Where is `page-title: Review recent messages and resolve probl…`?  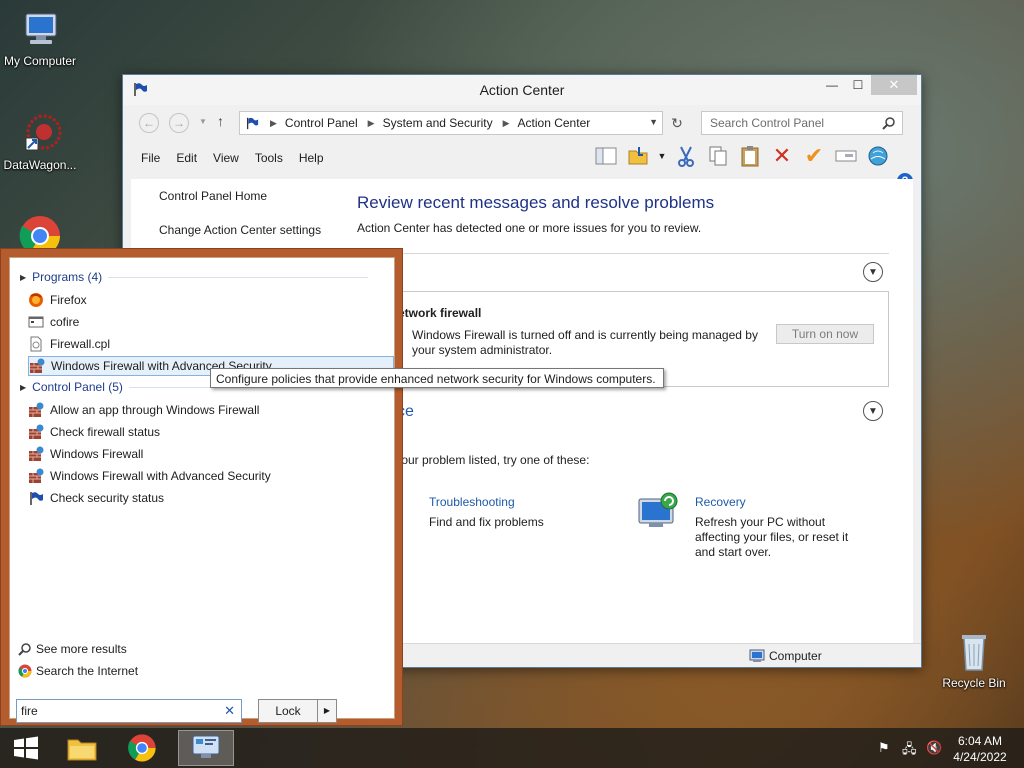 page-title: Review recent messages and resolve probl… is located at coordinates (536, 202).